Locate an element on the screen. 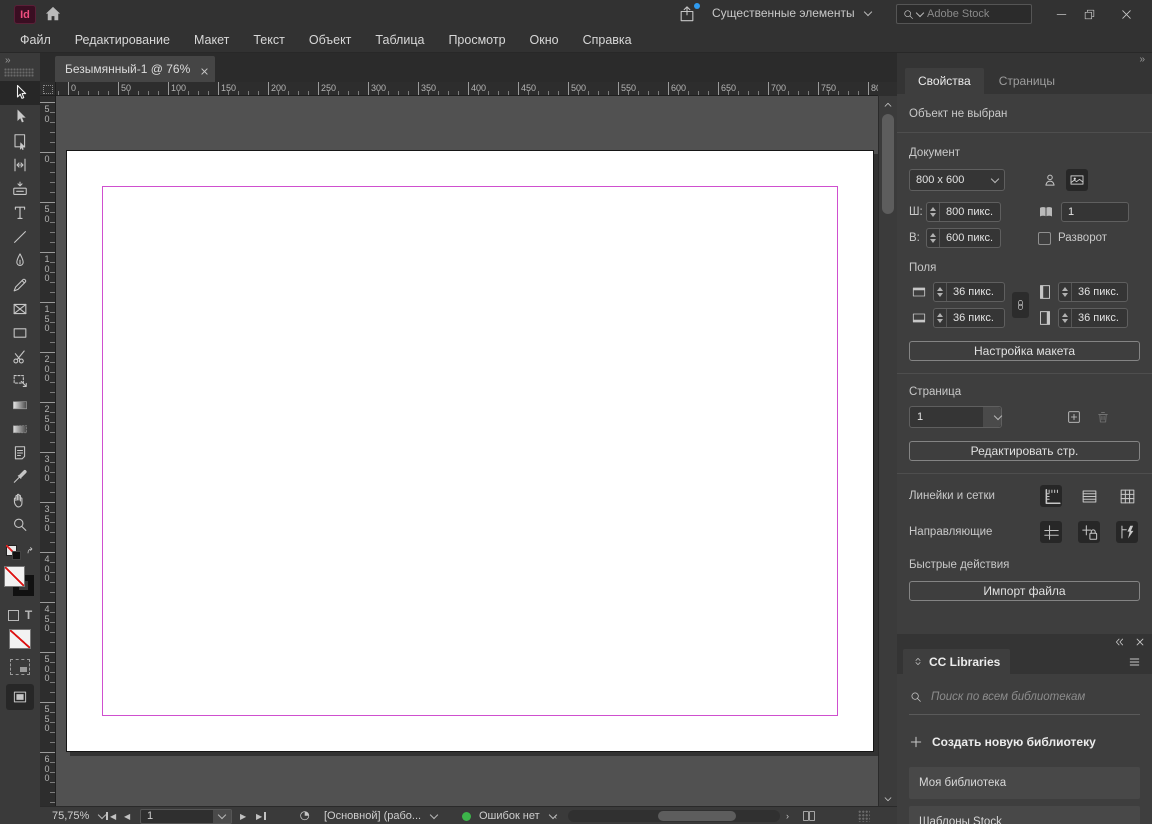 The height and width of the screenshot is (824, 1152). margin-outside-stepper is located at coordinates (1065, 318).